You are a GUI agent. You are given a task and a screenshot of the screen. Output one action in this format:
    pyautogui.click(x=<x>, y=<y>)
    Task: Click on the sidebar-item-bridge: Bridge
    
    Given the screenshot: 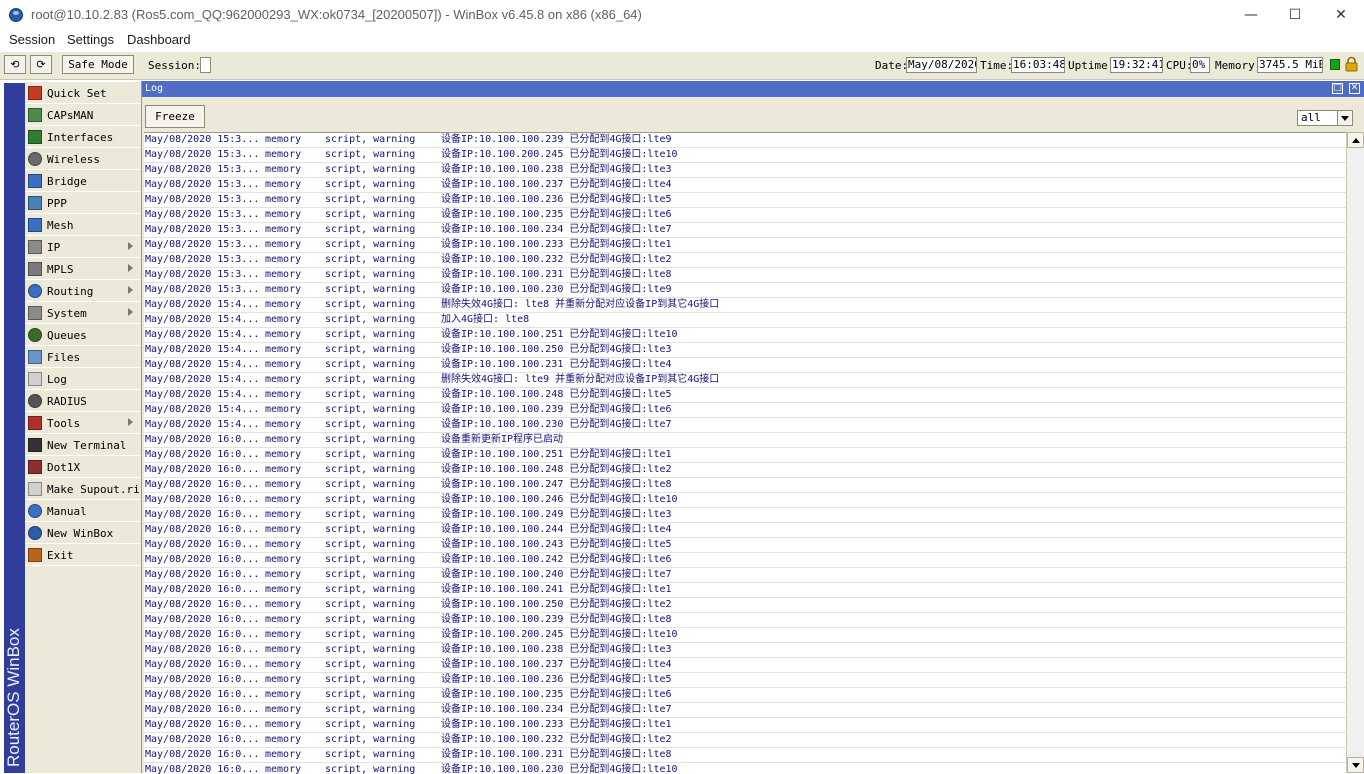 What is the action you would take?
    pyautogui.click(x=83, y=181)
    